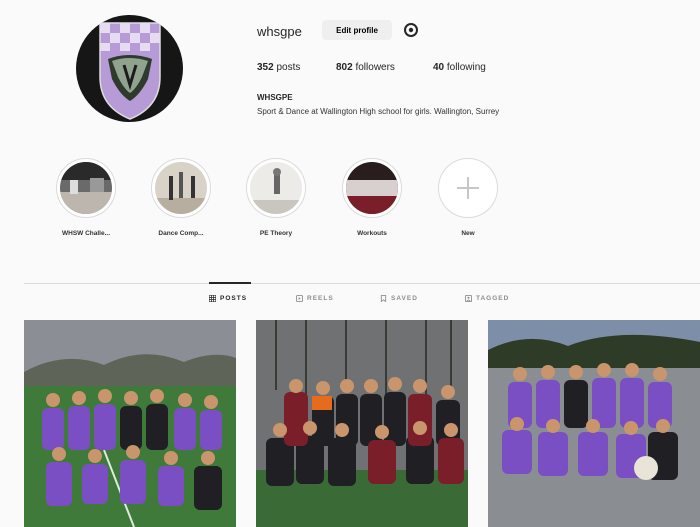 The width and height of the screenshot is (700, 527). Describe the element at coordinates (439, 67) in the screenshot. I see `following-count: 40` at that location.